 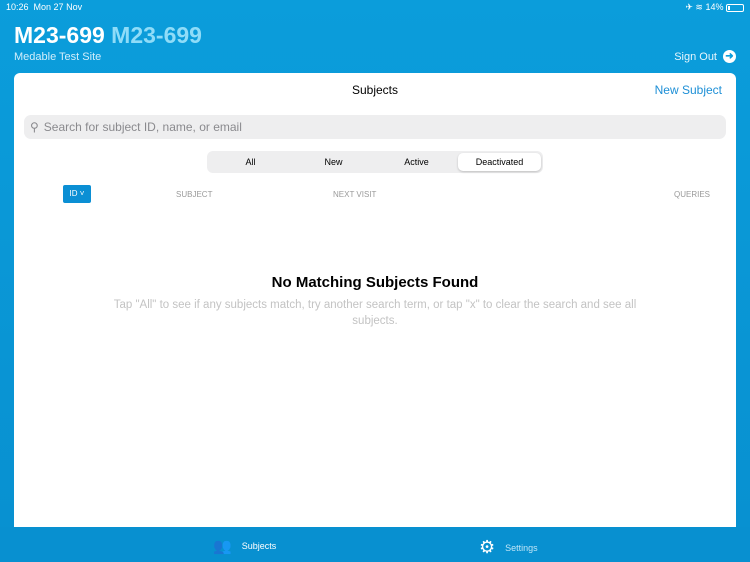 I want to click on segment-active: Active, so click(x=416, y=162).